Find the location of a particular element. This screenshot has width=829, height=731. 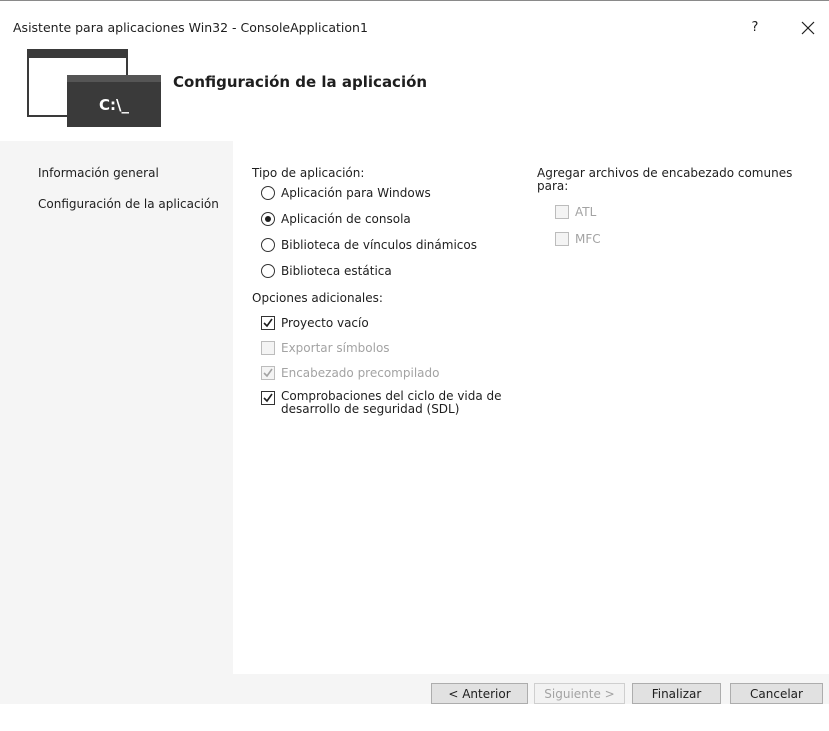

checkbox-atl: ATL is located at coordinates (575, 212).